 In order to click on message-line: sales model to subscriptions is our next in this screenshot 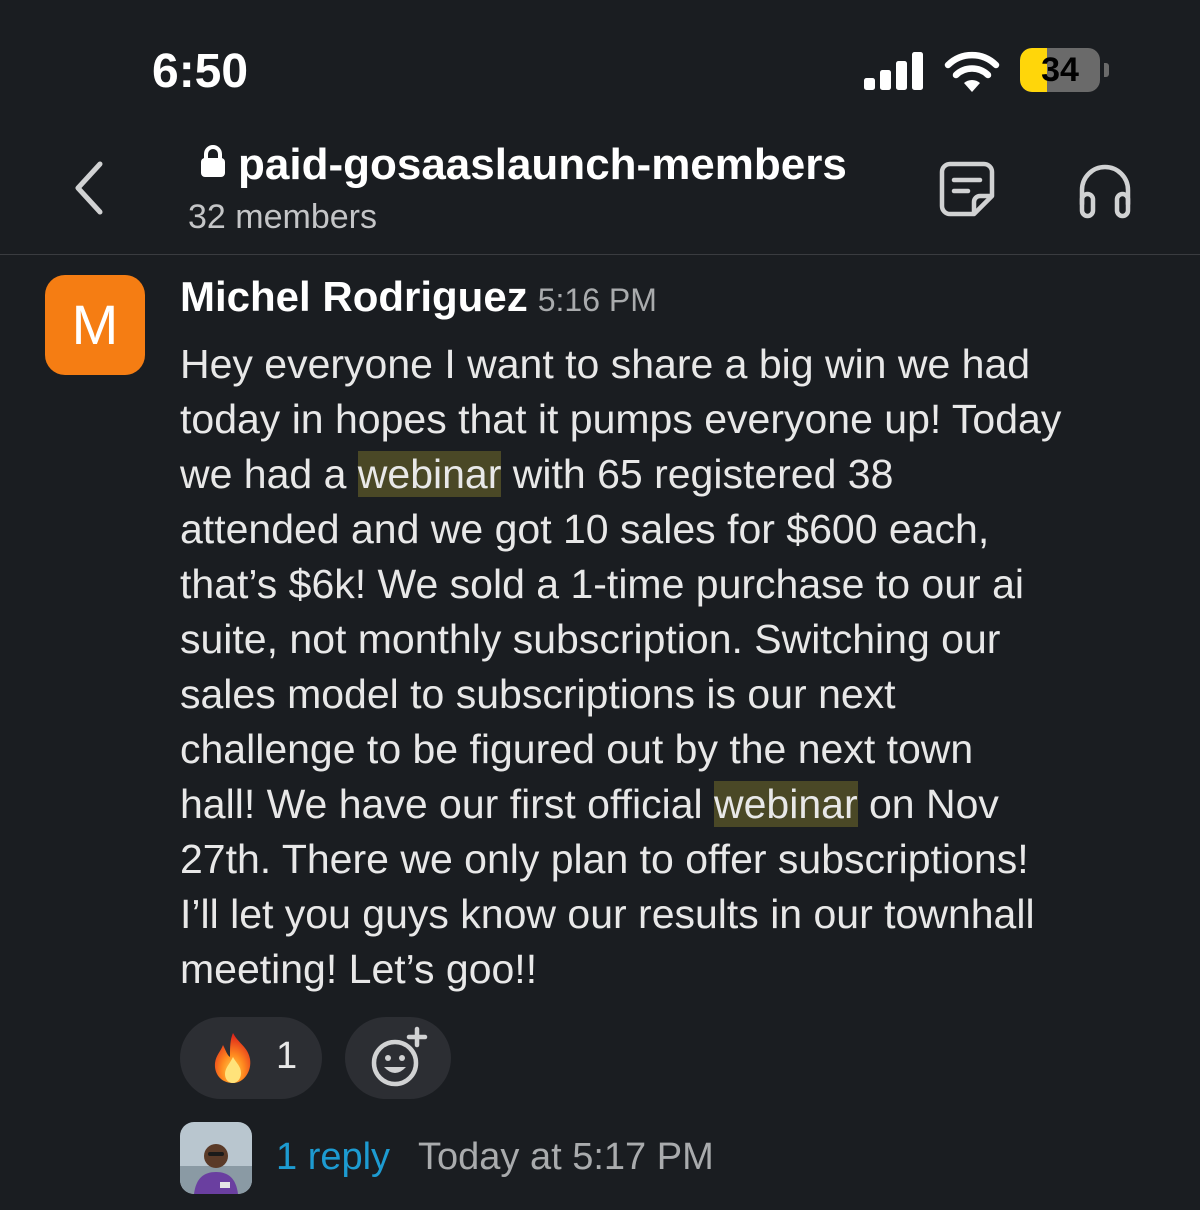, I will do `click(675, 694)`.